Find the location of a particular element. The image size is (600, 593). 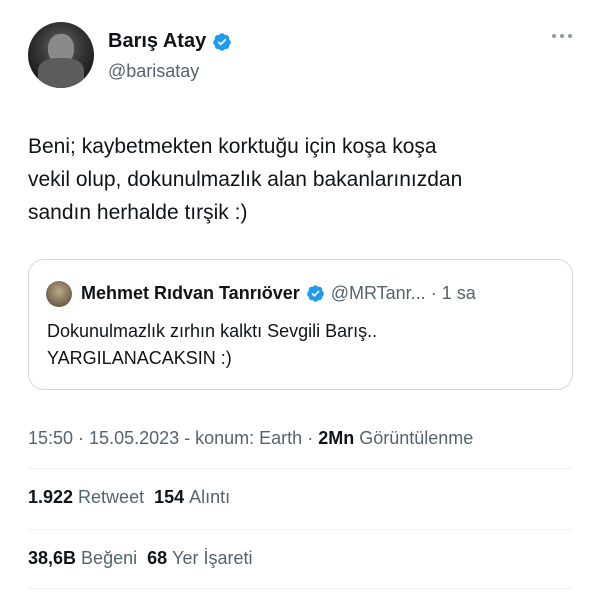

retweets-stat: 1.922 Retweet is located at coordinates (86, 497).